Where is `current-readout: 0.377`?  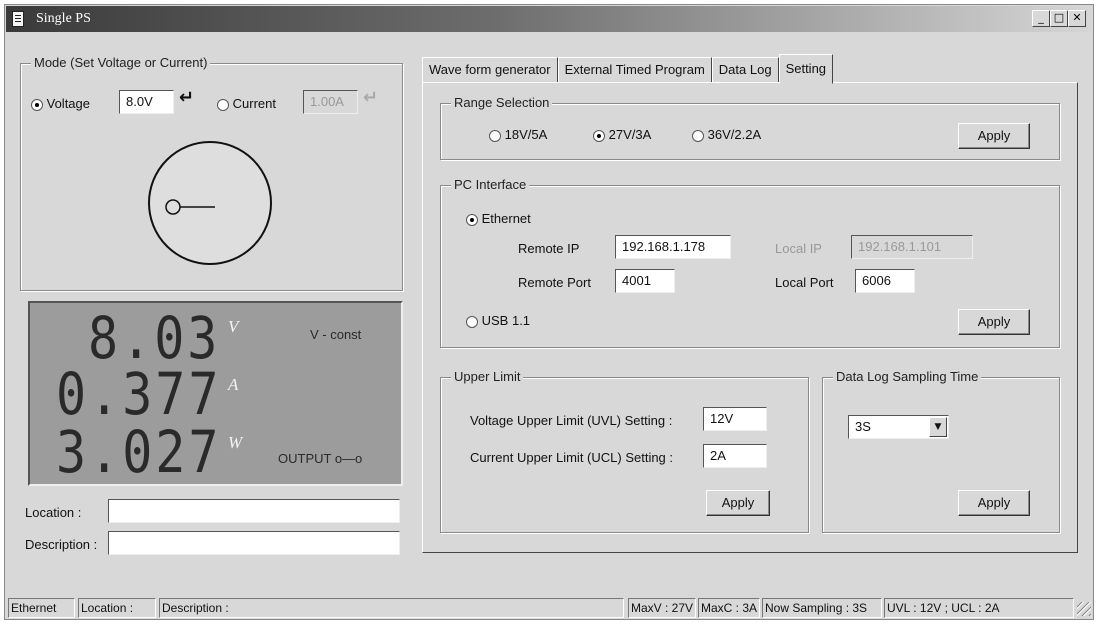 current-readout: 0.377 is located at coordinates (139, 394).